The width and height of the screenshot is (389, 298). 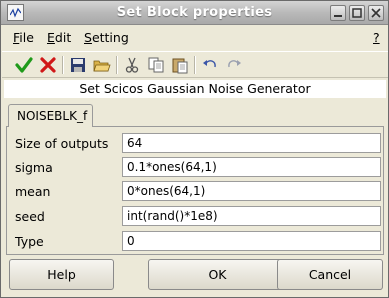 I want to click on param-label-size-of-outputs: Size of outputs, so click(x=62, y=143).